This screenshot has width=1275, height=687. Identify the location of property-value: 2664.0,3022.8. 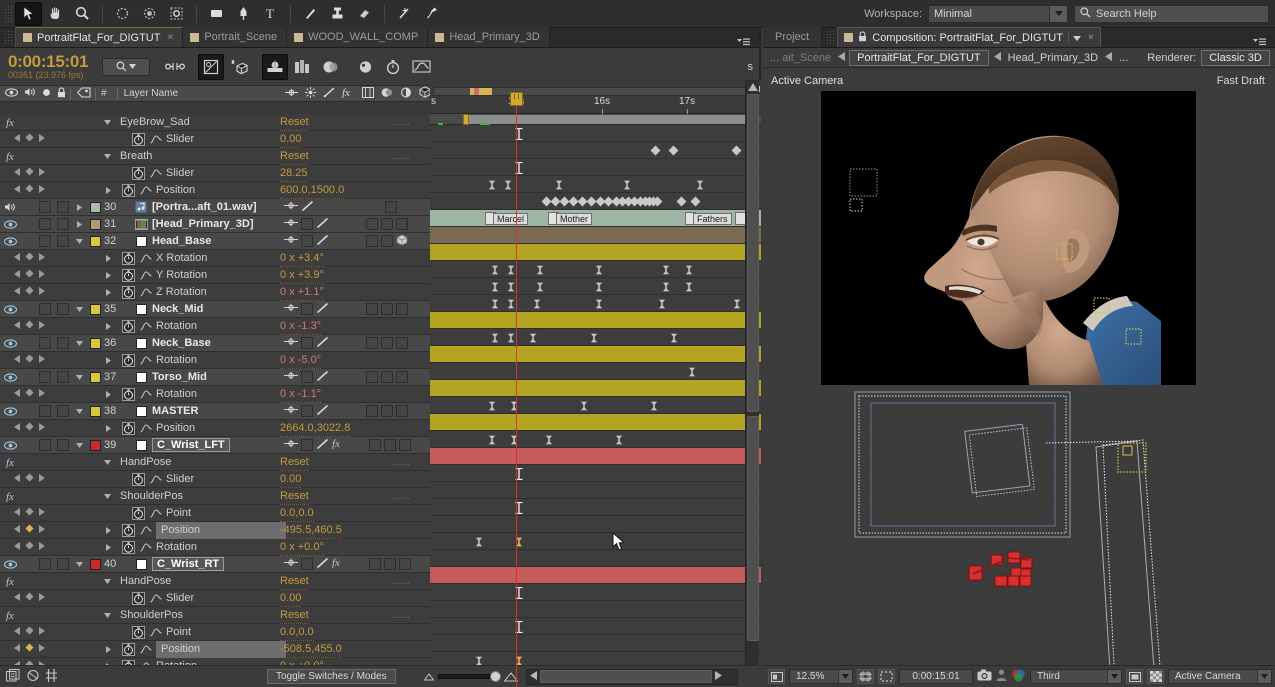
(315, 428).